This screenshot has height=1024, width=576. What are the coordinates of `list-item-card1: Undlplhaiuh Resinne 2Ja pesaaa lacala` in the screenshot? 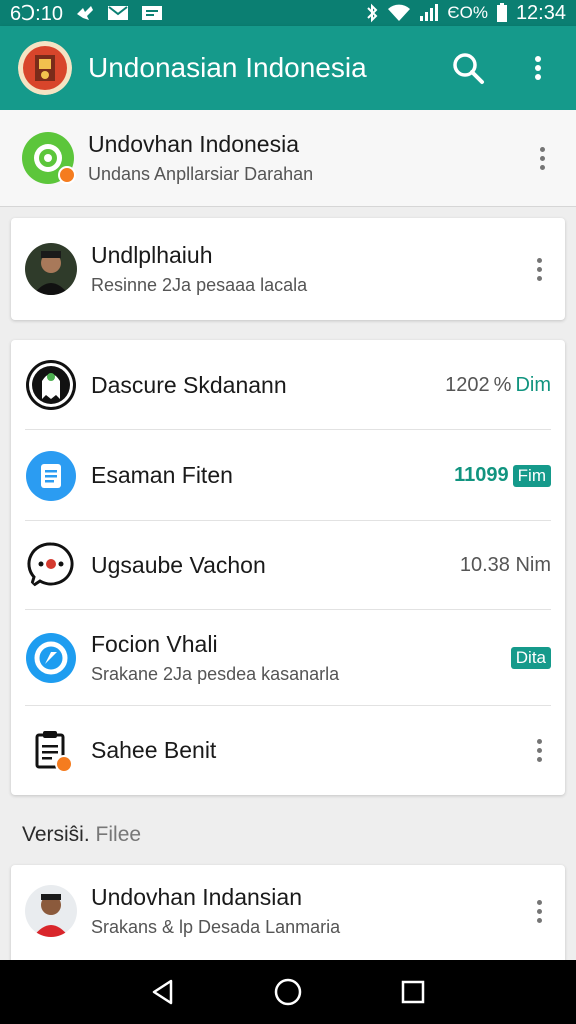 It's located at (288, 269).